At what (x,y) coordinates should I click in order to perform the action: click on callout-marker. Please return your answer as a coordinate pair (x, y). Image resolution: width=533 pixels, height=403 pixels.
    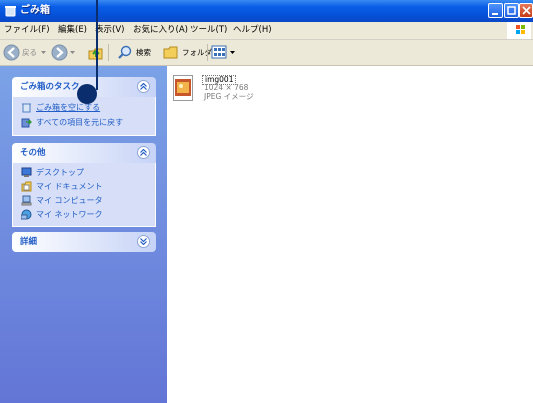
    Looking at the image, I should click on (87, 94).